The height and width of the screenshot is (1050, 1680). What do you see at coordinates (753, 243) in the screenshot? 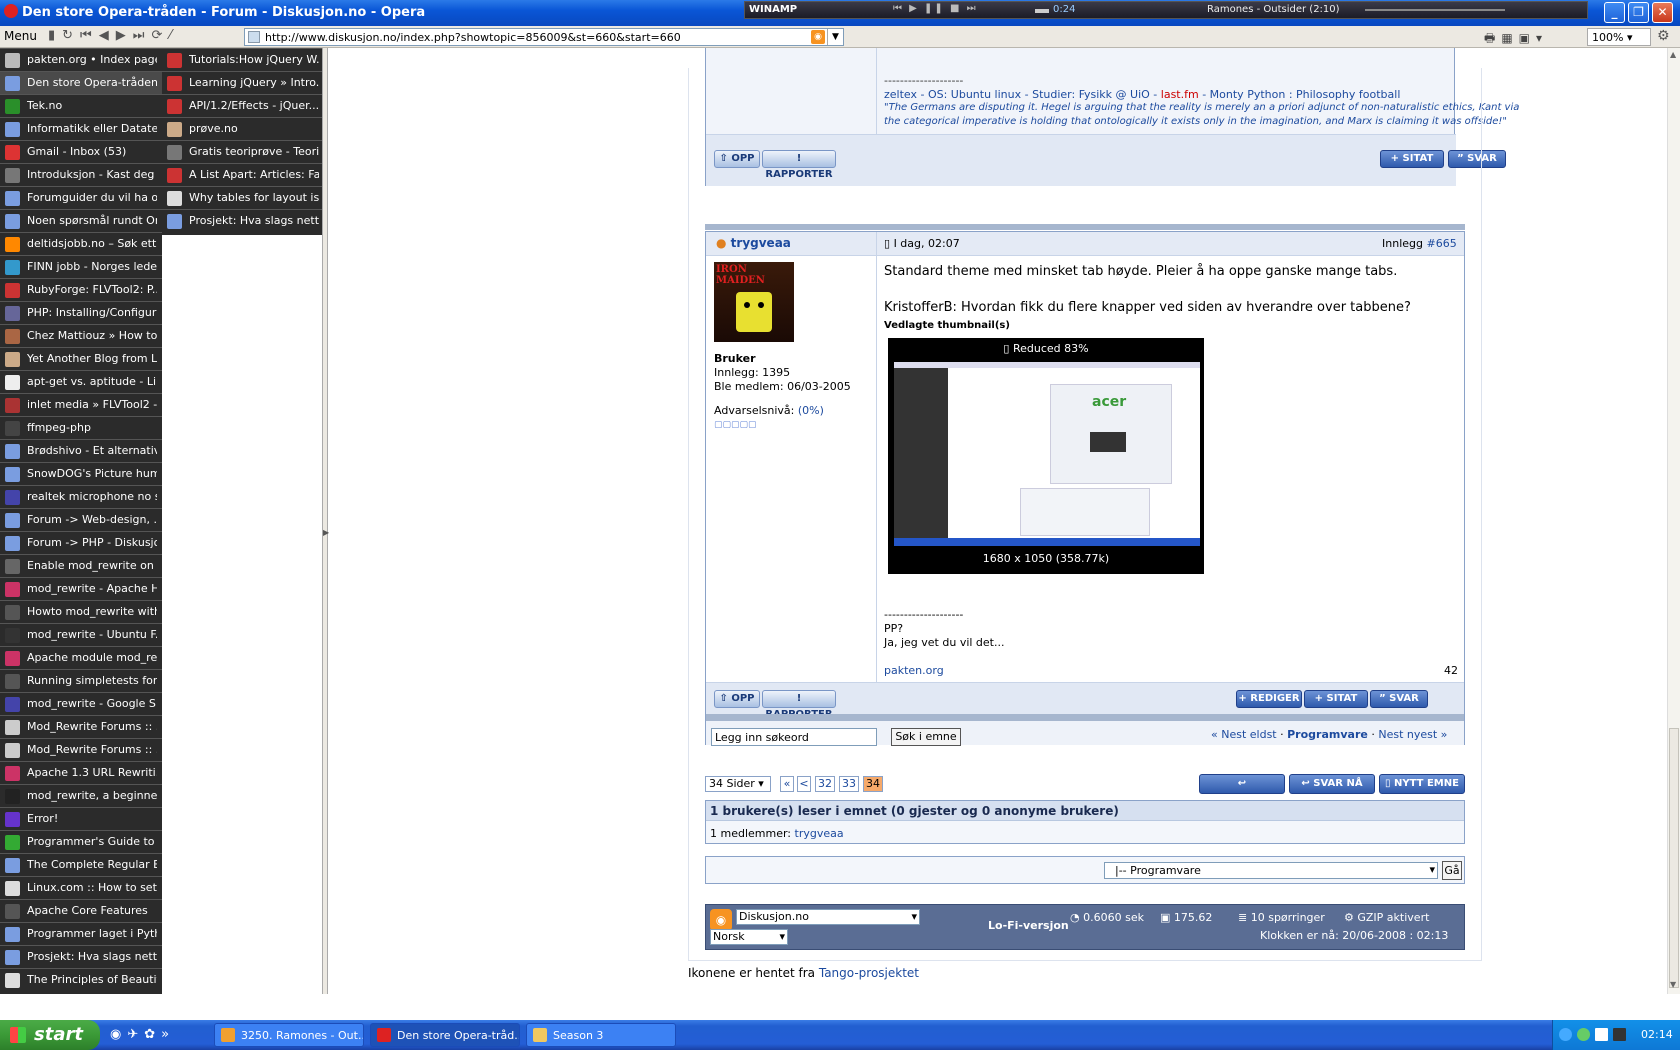
I see `post-author: ● trygveaa` at bounding box center [753, 243].